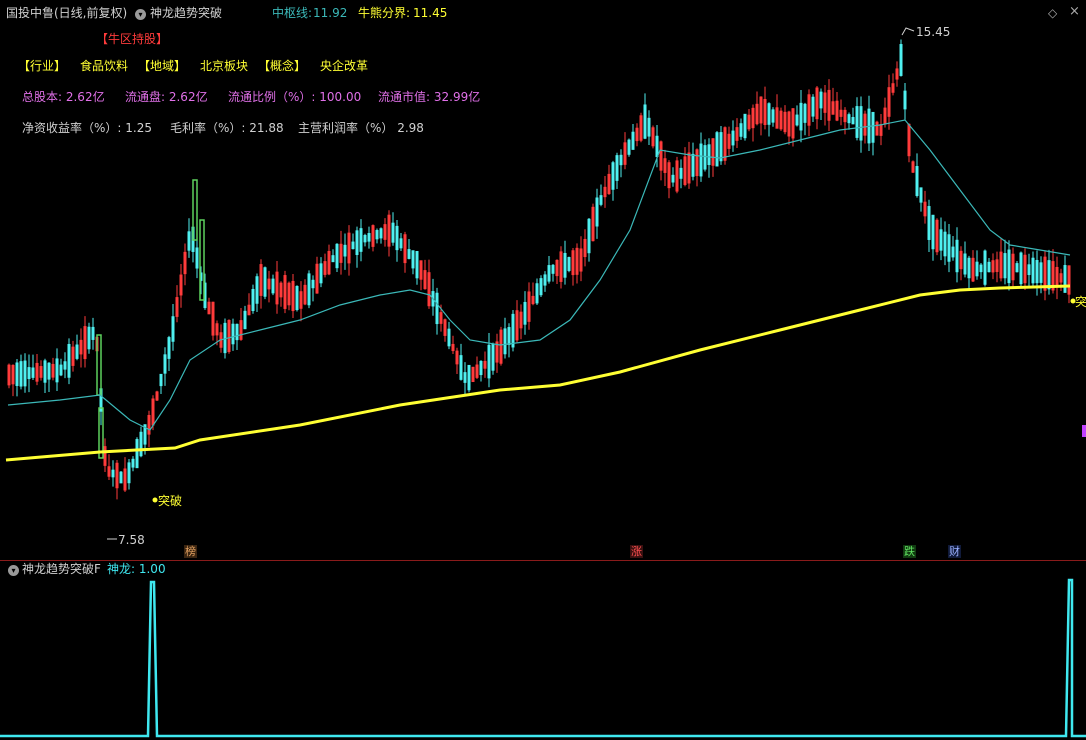 Image resolution: width=1086 pixels, height=740 pixels. Describe the element at coordinates (132, 39) in the screenshot. I see `bull-zone-tag: 【牛区持股】` at that location.